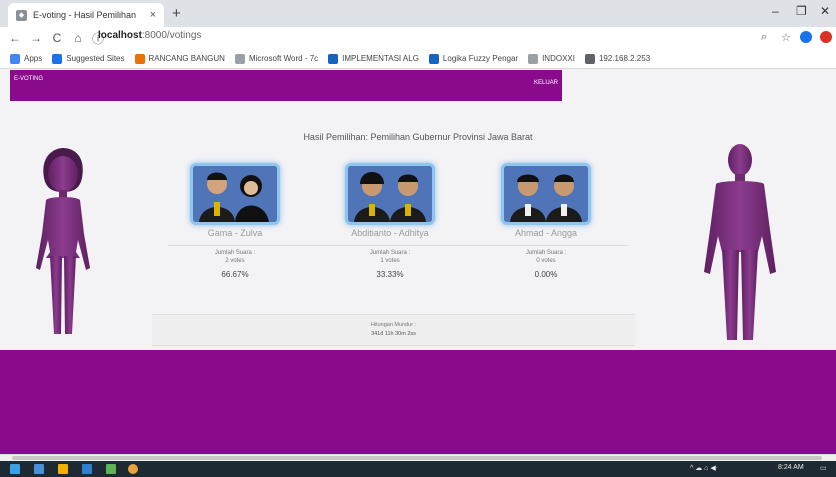  What do you see at coordinates (120, 35) in the screenshot?
I see `url-host: localhost` at bounding box center [120, 35].